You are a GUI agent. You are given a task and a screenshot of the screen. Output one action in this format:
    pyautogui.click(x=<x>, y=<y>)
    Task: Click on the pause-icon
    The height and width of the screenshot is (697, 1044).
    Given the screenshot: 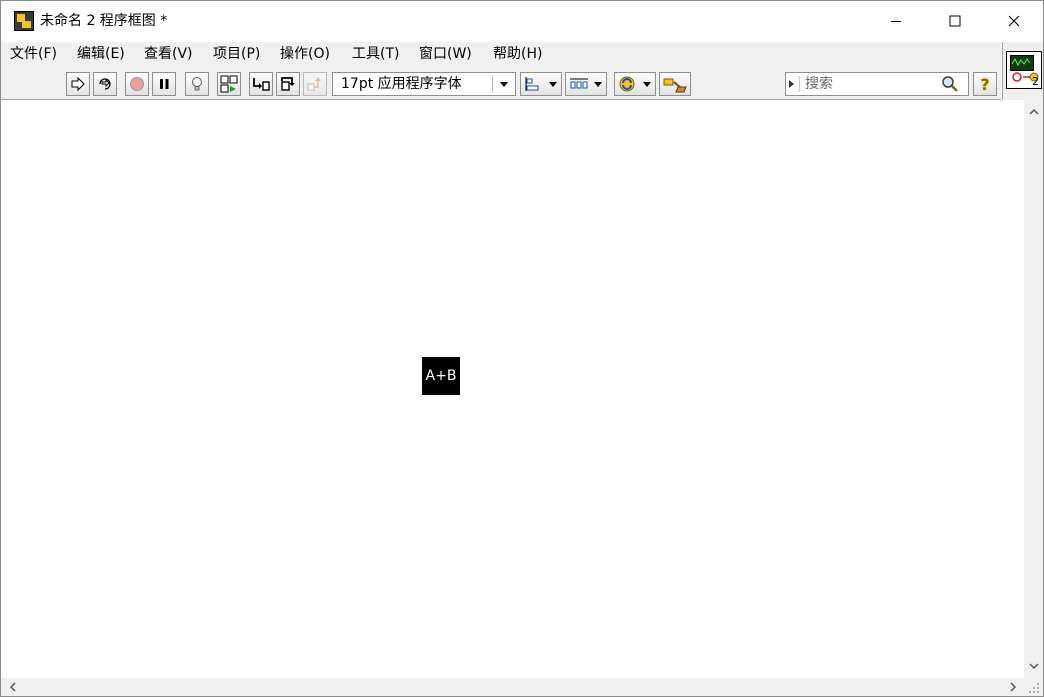 What is the action you would take?
    pyautogui.click(x=164, y=84)
    